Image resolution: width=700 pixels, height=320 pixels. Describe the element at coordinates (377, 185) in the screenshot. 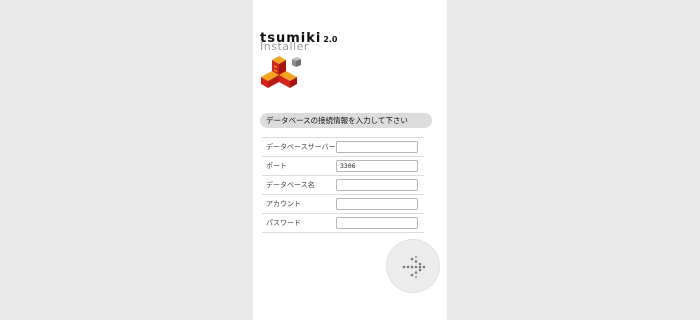

I see `db-name-input` at that location.